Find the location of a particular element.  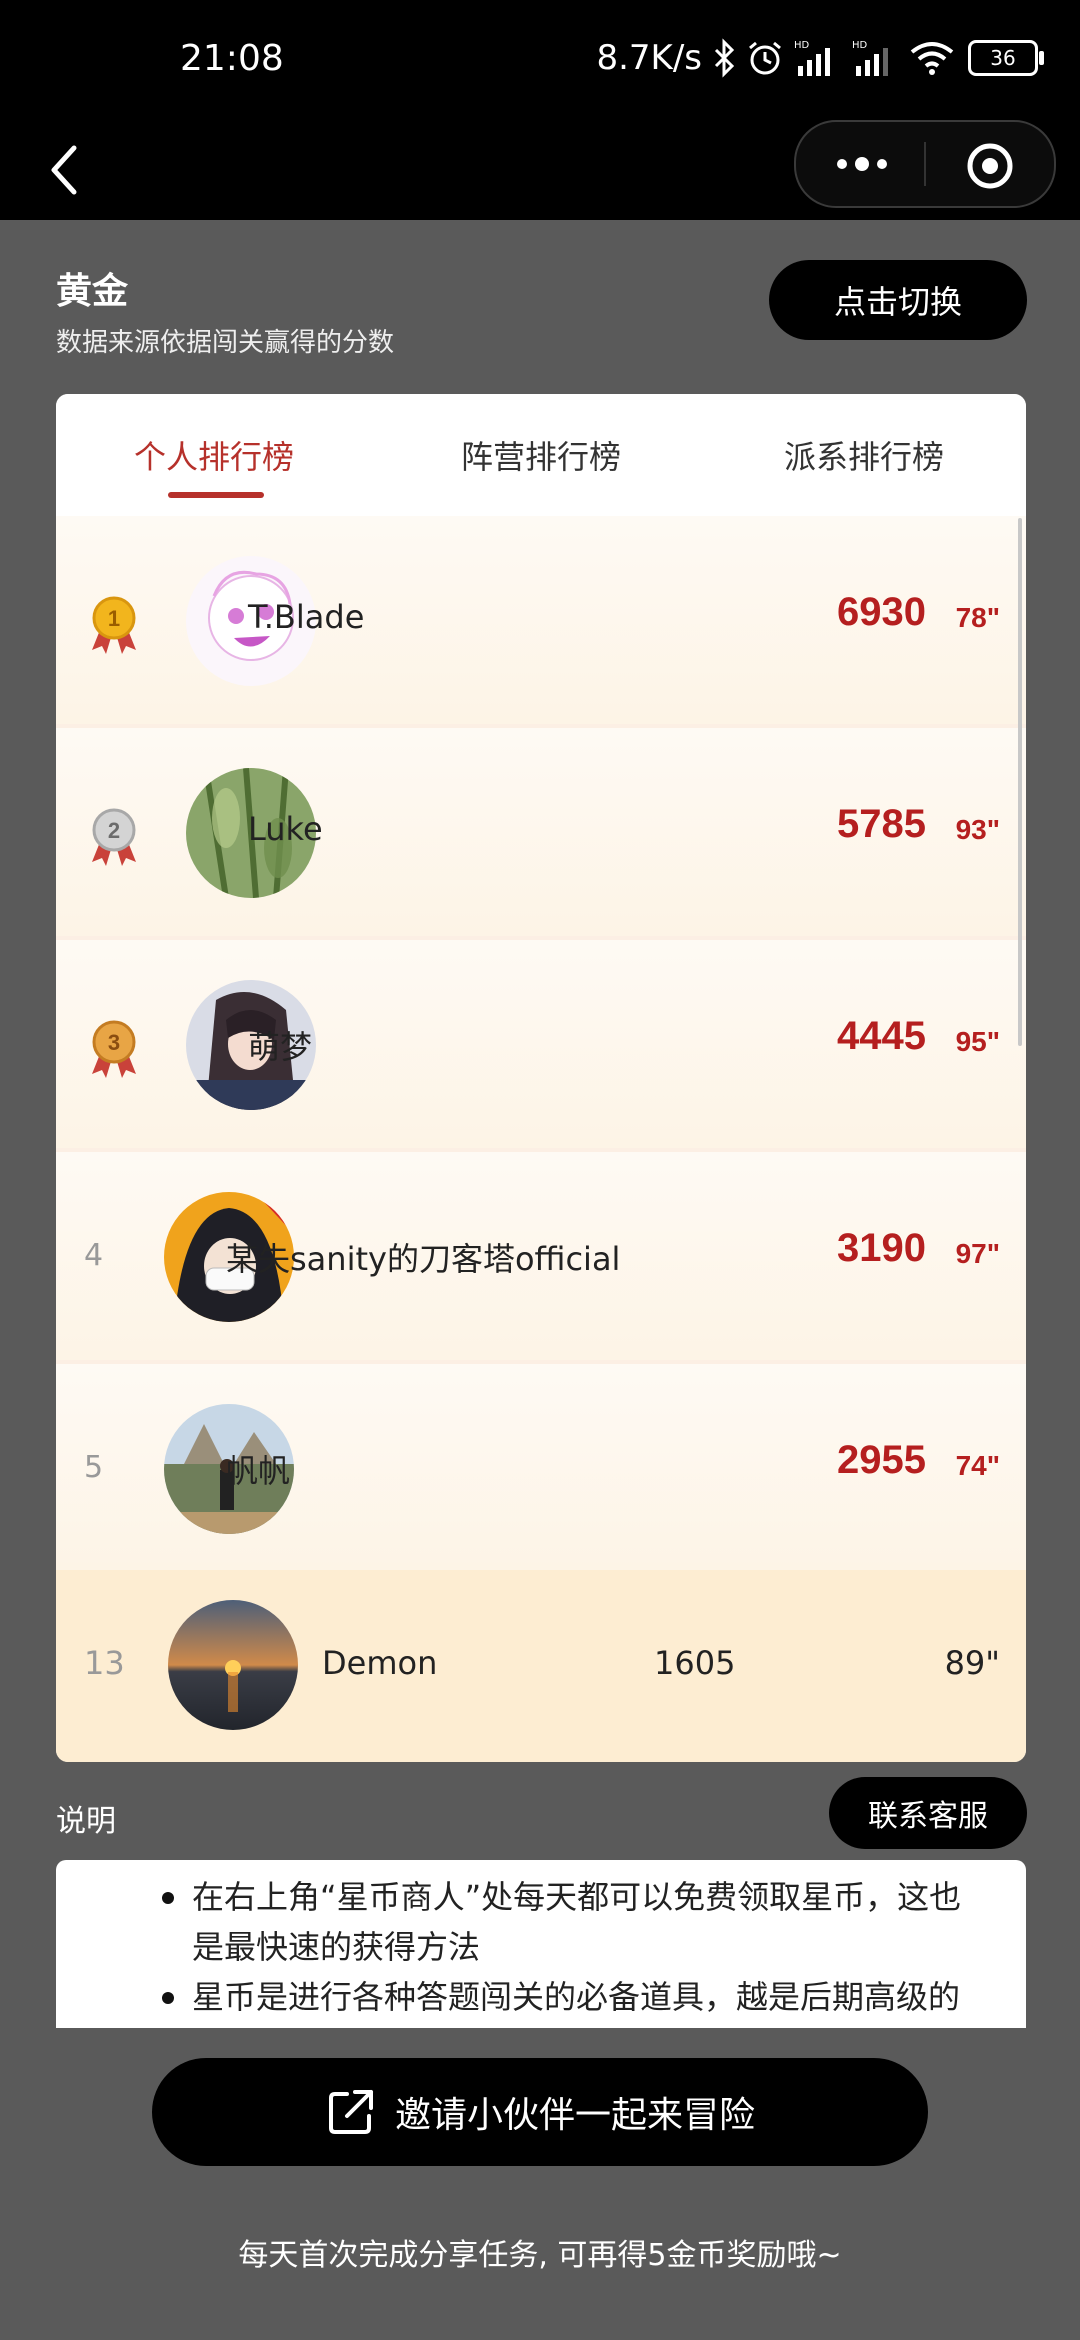

player-name: 萌梦 is located at coordinates (280, 1047).